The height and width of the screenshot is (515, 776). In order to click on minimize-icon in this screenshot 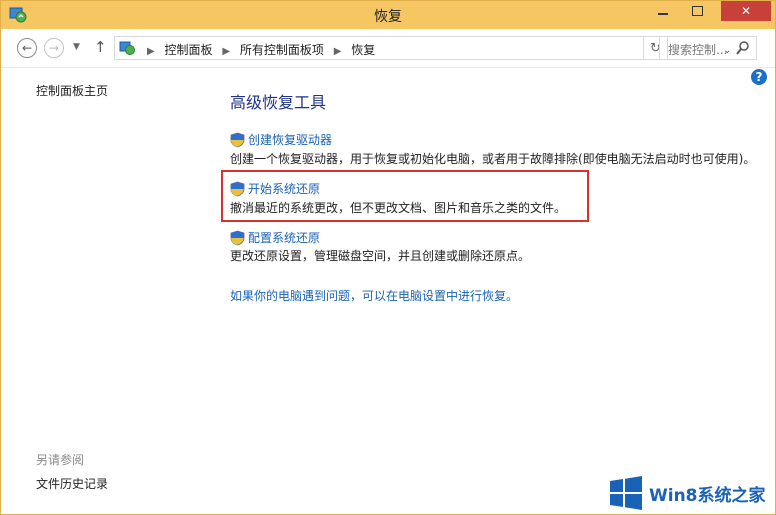, I will do `click(663, 14)`.